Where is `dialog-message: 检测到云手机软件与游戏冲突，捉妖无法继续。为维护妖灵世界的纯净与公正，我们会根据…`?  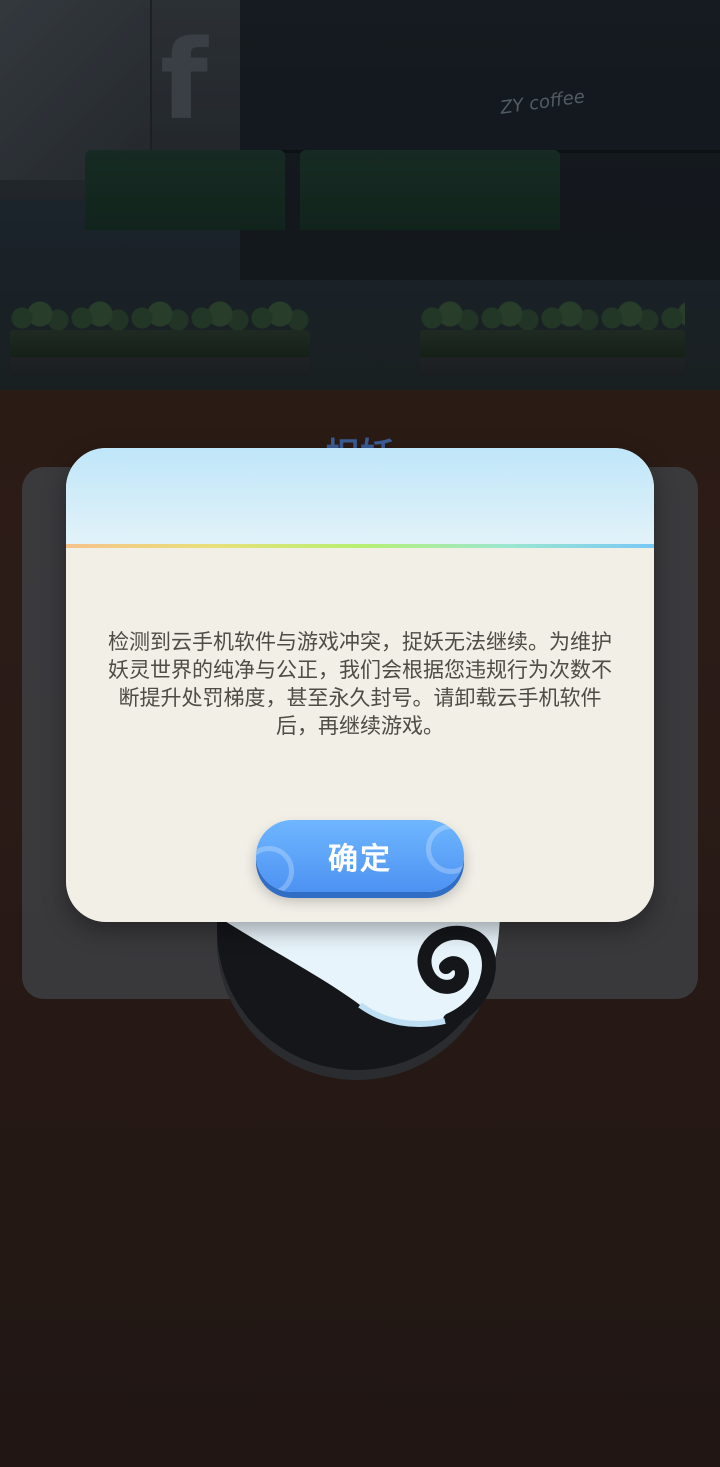
dialog-message: 检测到云手机软件与游戏冲突，捉妖无法继续。为维护妖灵世界的纯净与公正，我们会根据… is located at coordinates (360, 684).